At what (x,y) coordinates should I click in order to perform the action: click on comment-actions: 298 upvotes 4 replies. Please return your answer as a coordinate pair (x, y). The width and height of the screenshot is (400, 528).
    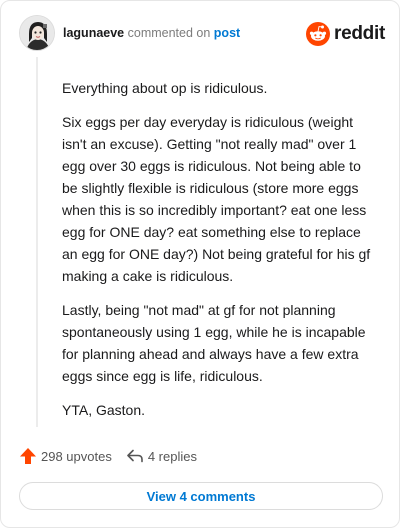
    Looking at the image, I should click on (108, 456).